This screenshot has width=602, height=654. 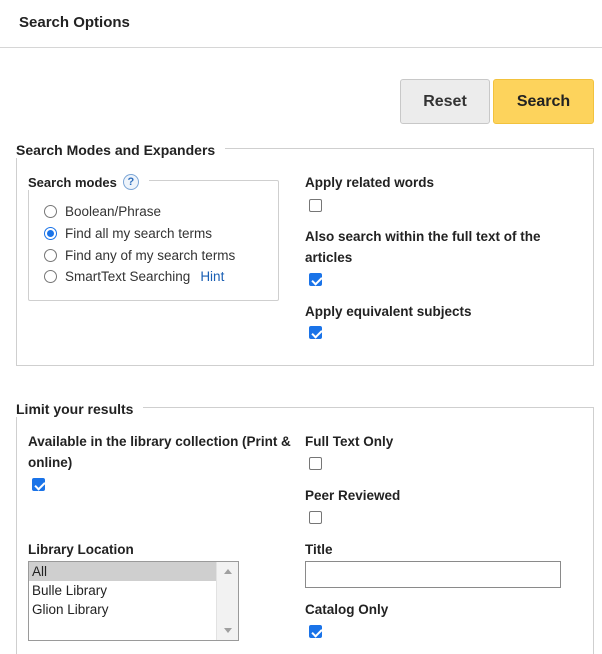 What do you see at coordinates (315, 463) in the screenshot?
I see `full-text-only-checkbox` at bounding box center [315, 463].